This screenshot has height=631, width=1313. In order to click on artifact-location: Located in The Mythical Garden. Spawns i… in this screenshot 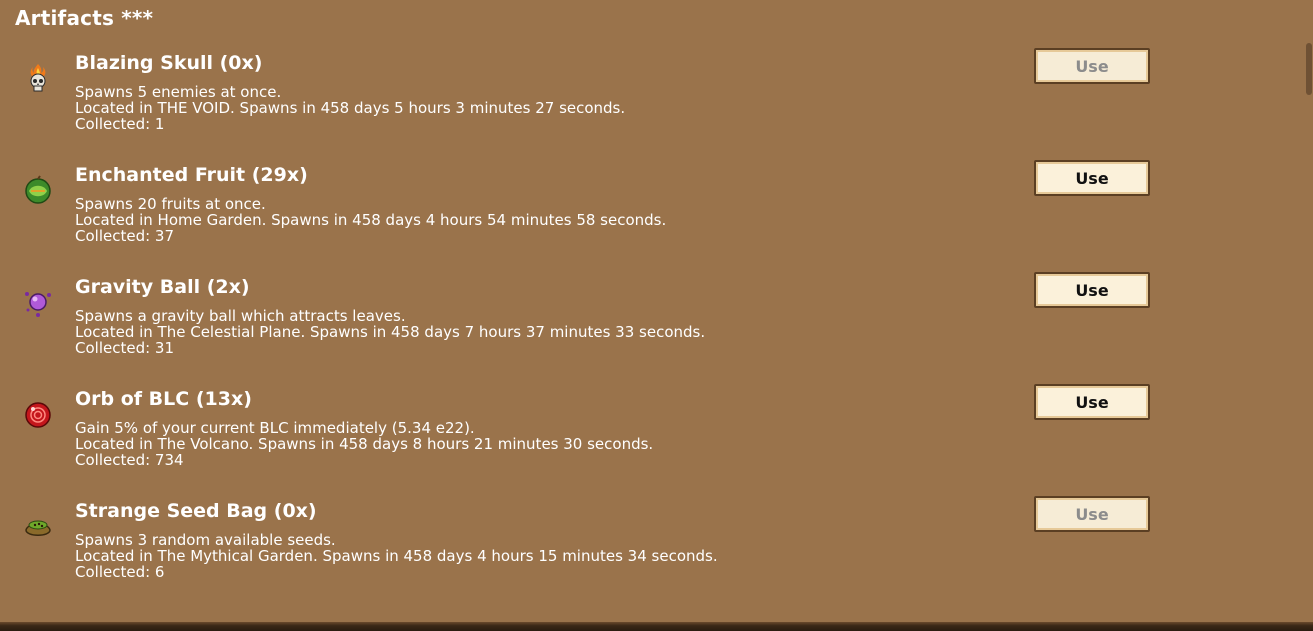, I will do `click(396, 556)`.